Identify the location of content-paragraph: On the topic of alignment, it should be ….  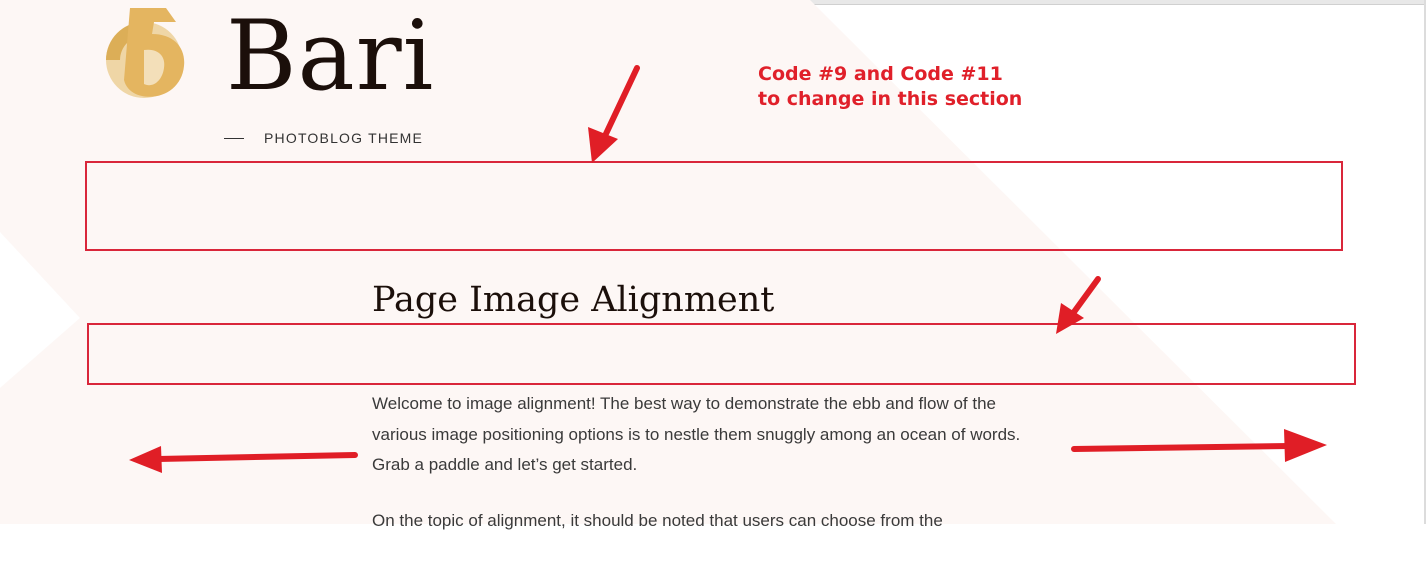
(657, 520).